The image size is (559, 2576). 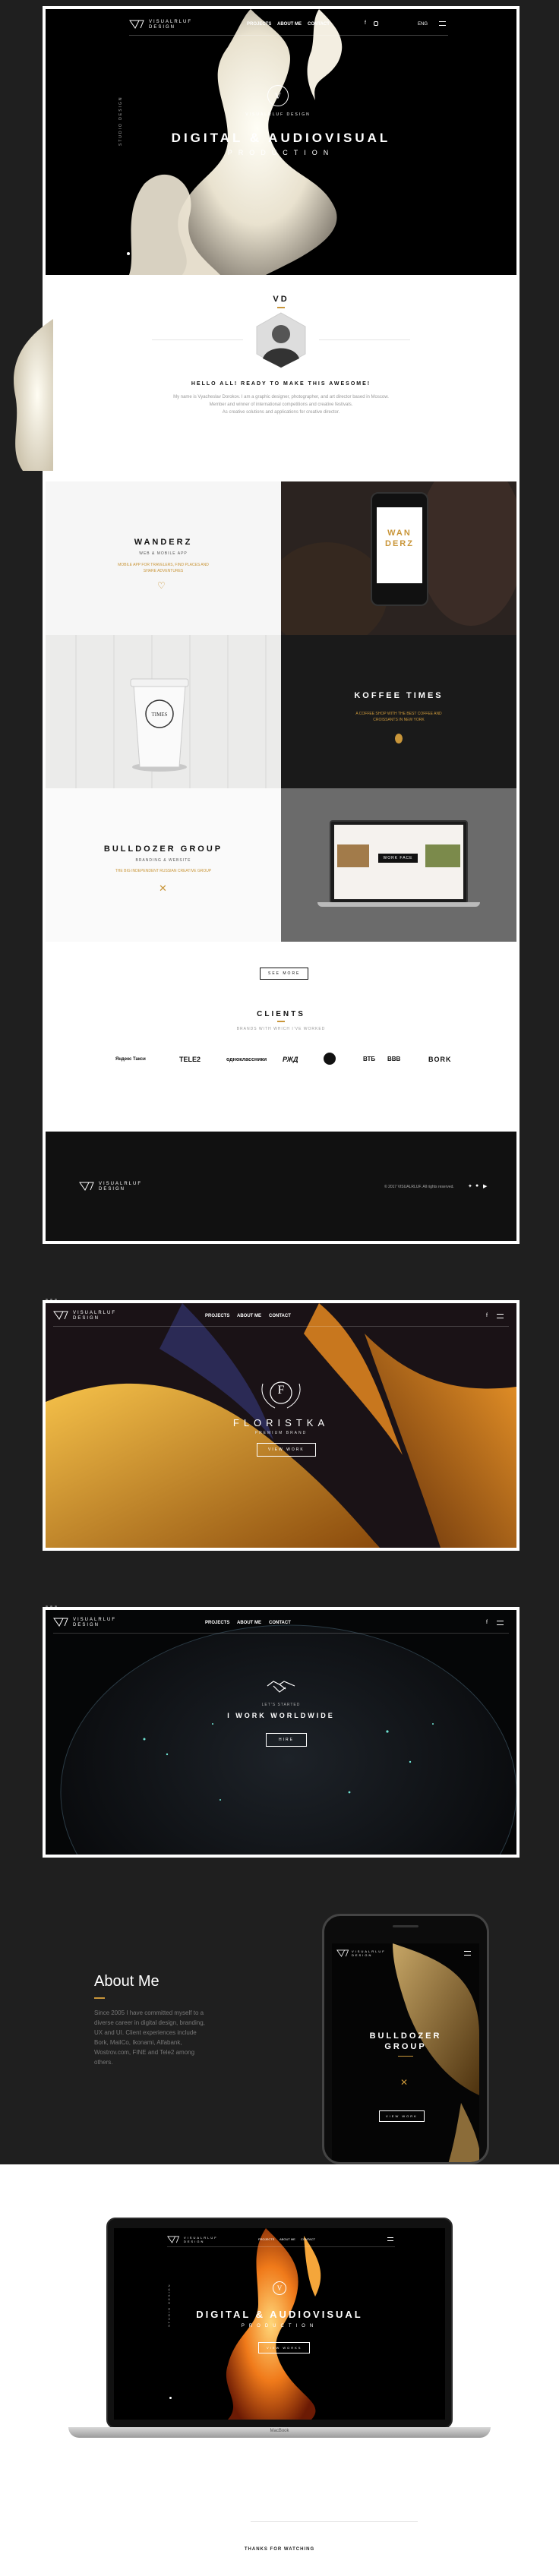 What do you see at coordinates (398, 905) in the screenshot?
I see `laptop-base` at bounding box center [398, 905].